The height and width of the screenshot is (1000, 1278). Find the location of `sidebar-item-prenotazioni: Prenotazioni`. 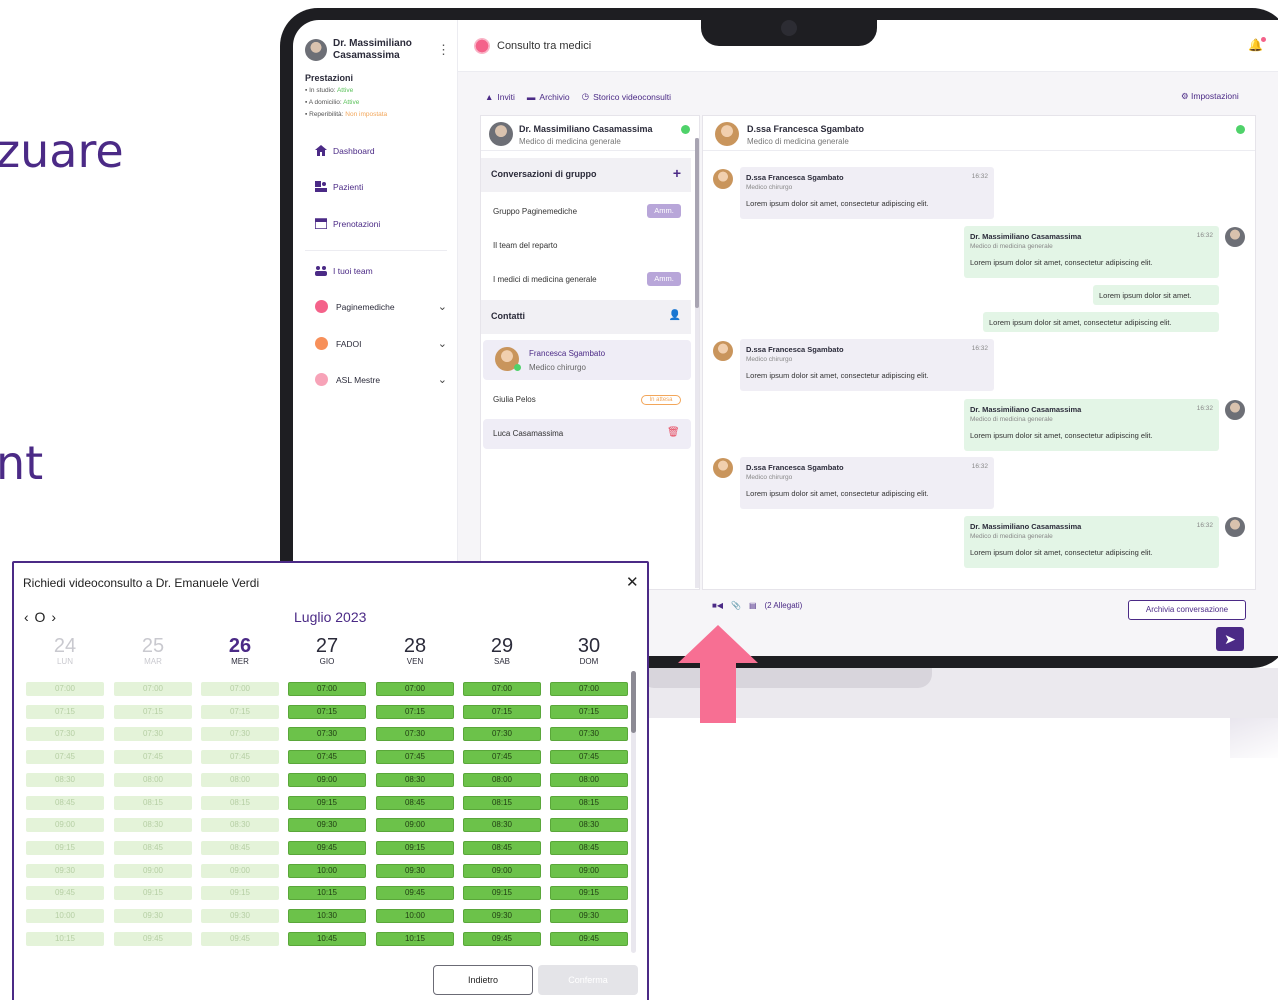

sidebar-item-prenotazioni: Prenotazioni is located at coordinates (347, 223).